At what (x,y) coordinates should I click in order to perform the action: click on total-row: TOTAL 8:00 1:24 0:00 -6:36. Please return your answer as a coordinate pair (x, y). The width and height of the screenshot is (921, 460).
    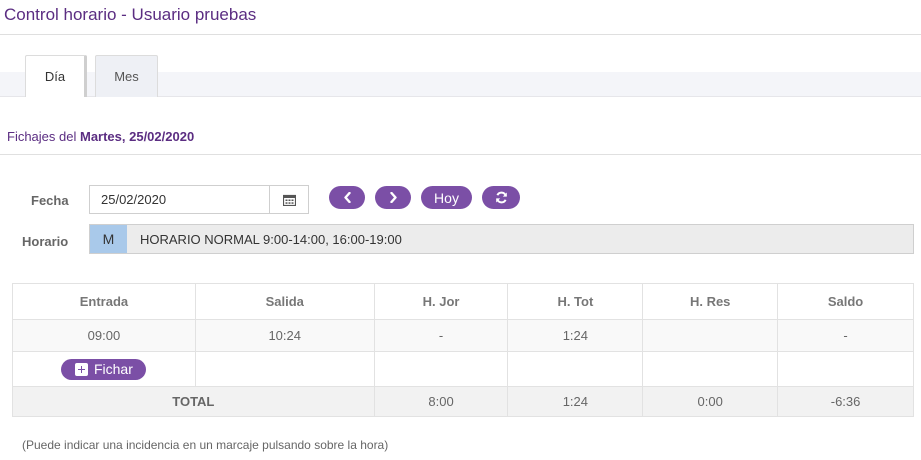
    Looking at the image, I should click on (463, 401).